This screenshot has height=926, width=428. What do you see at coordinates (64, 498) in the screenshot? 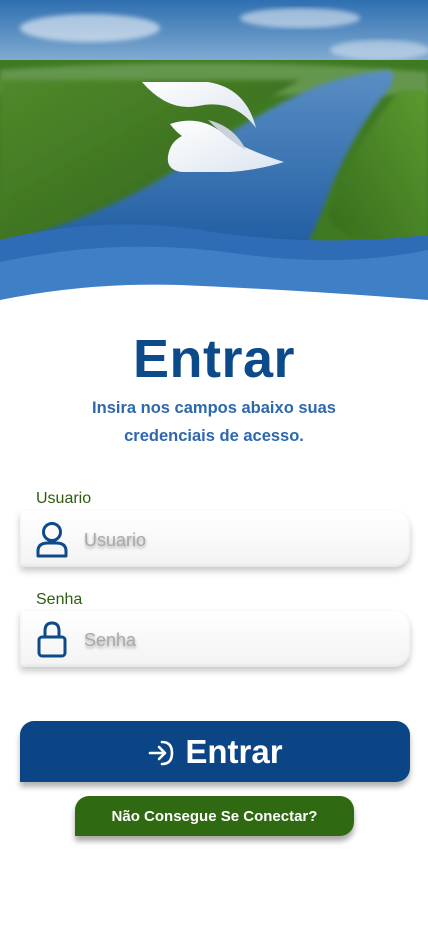
I see `username-label: Usuario` at bounding box center [64, 498].